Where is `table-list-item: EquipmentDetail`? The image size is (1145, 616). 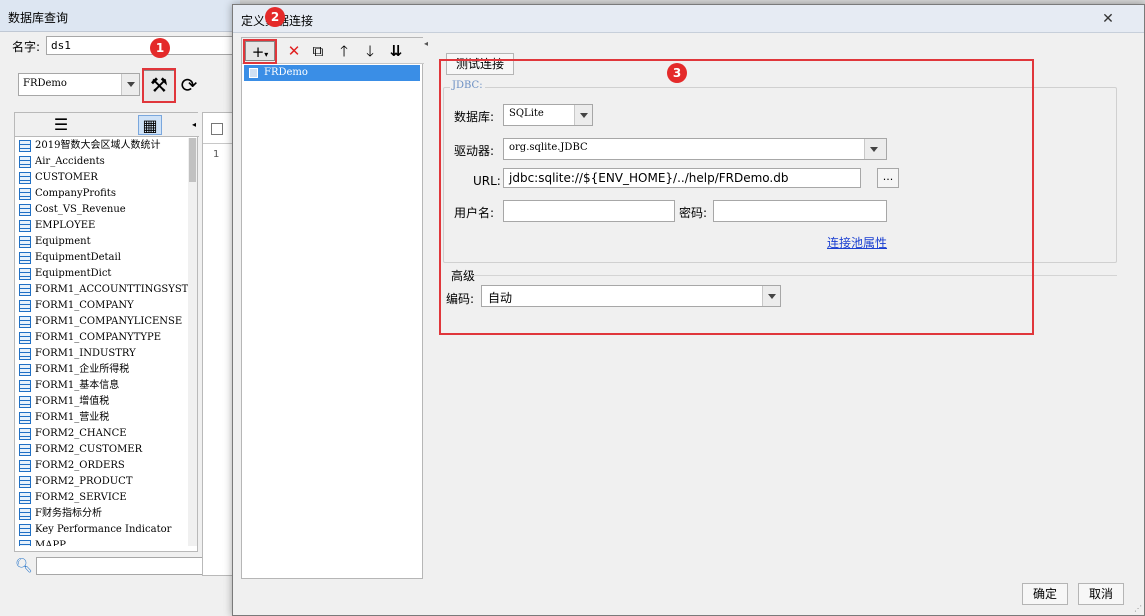
table-list-item: EquipmentDetail is located at coordinates (102, 258).